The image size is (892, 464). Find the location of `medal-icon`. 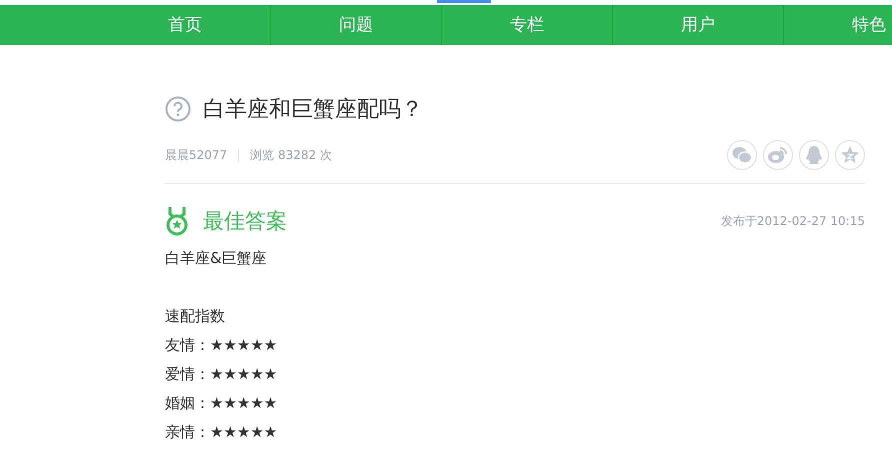

medal-icon is located at coordinates (177, 221).